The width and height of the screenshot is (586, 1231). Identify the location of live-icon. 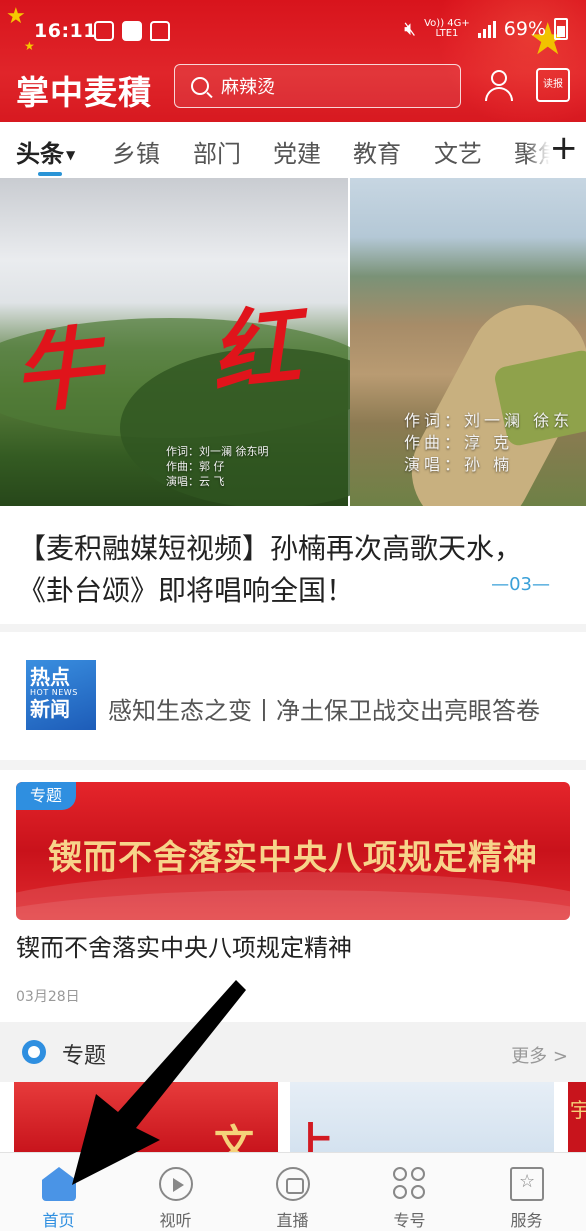
(293, 1184).